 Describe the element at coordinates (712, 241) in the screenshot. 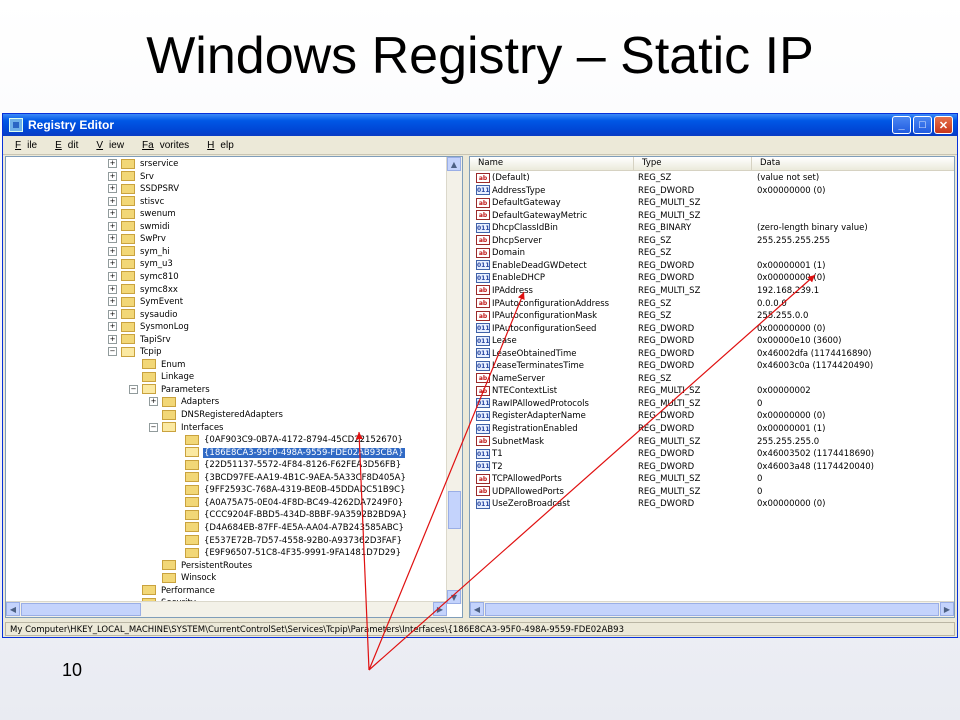

I see `value-row: ab DhcpServer REG_SZ 255.255.255.255` at that location.